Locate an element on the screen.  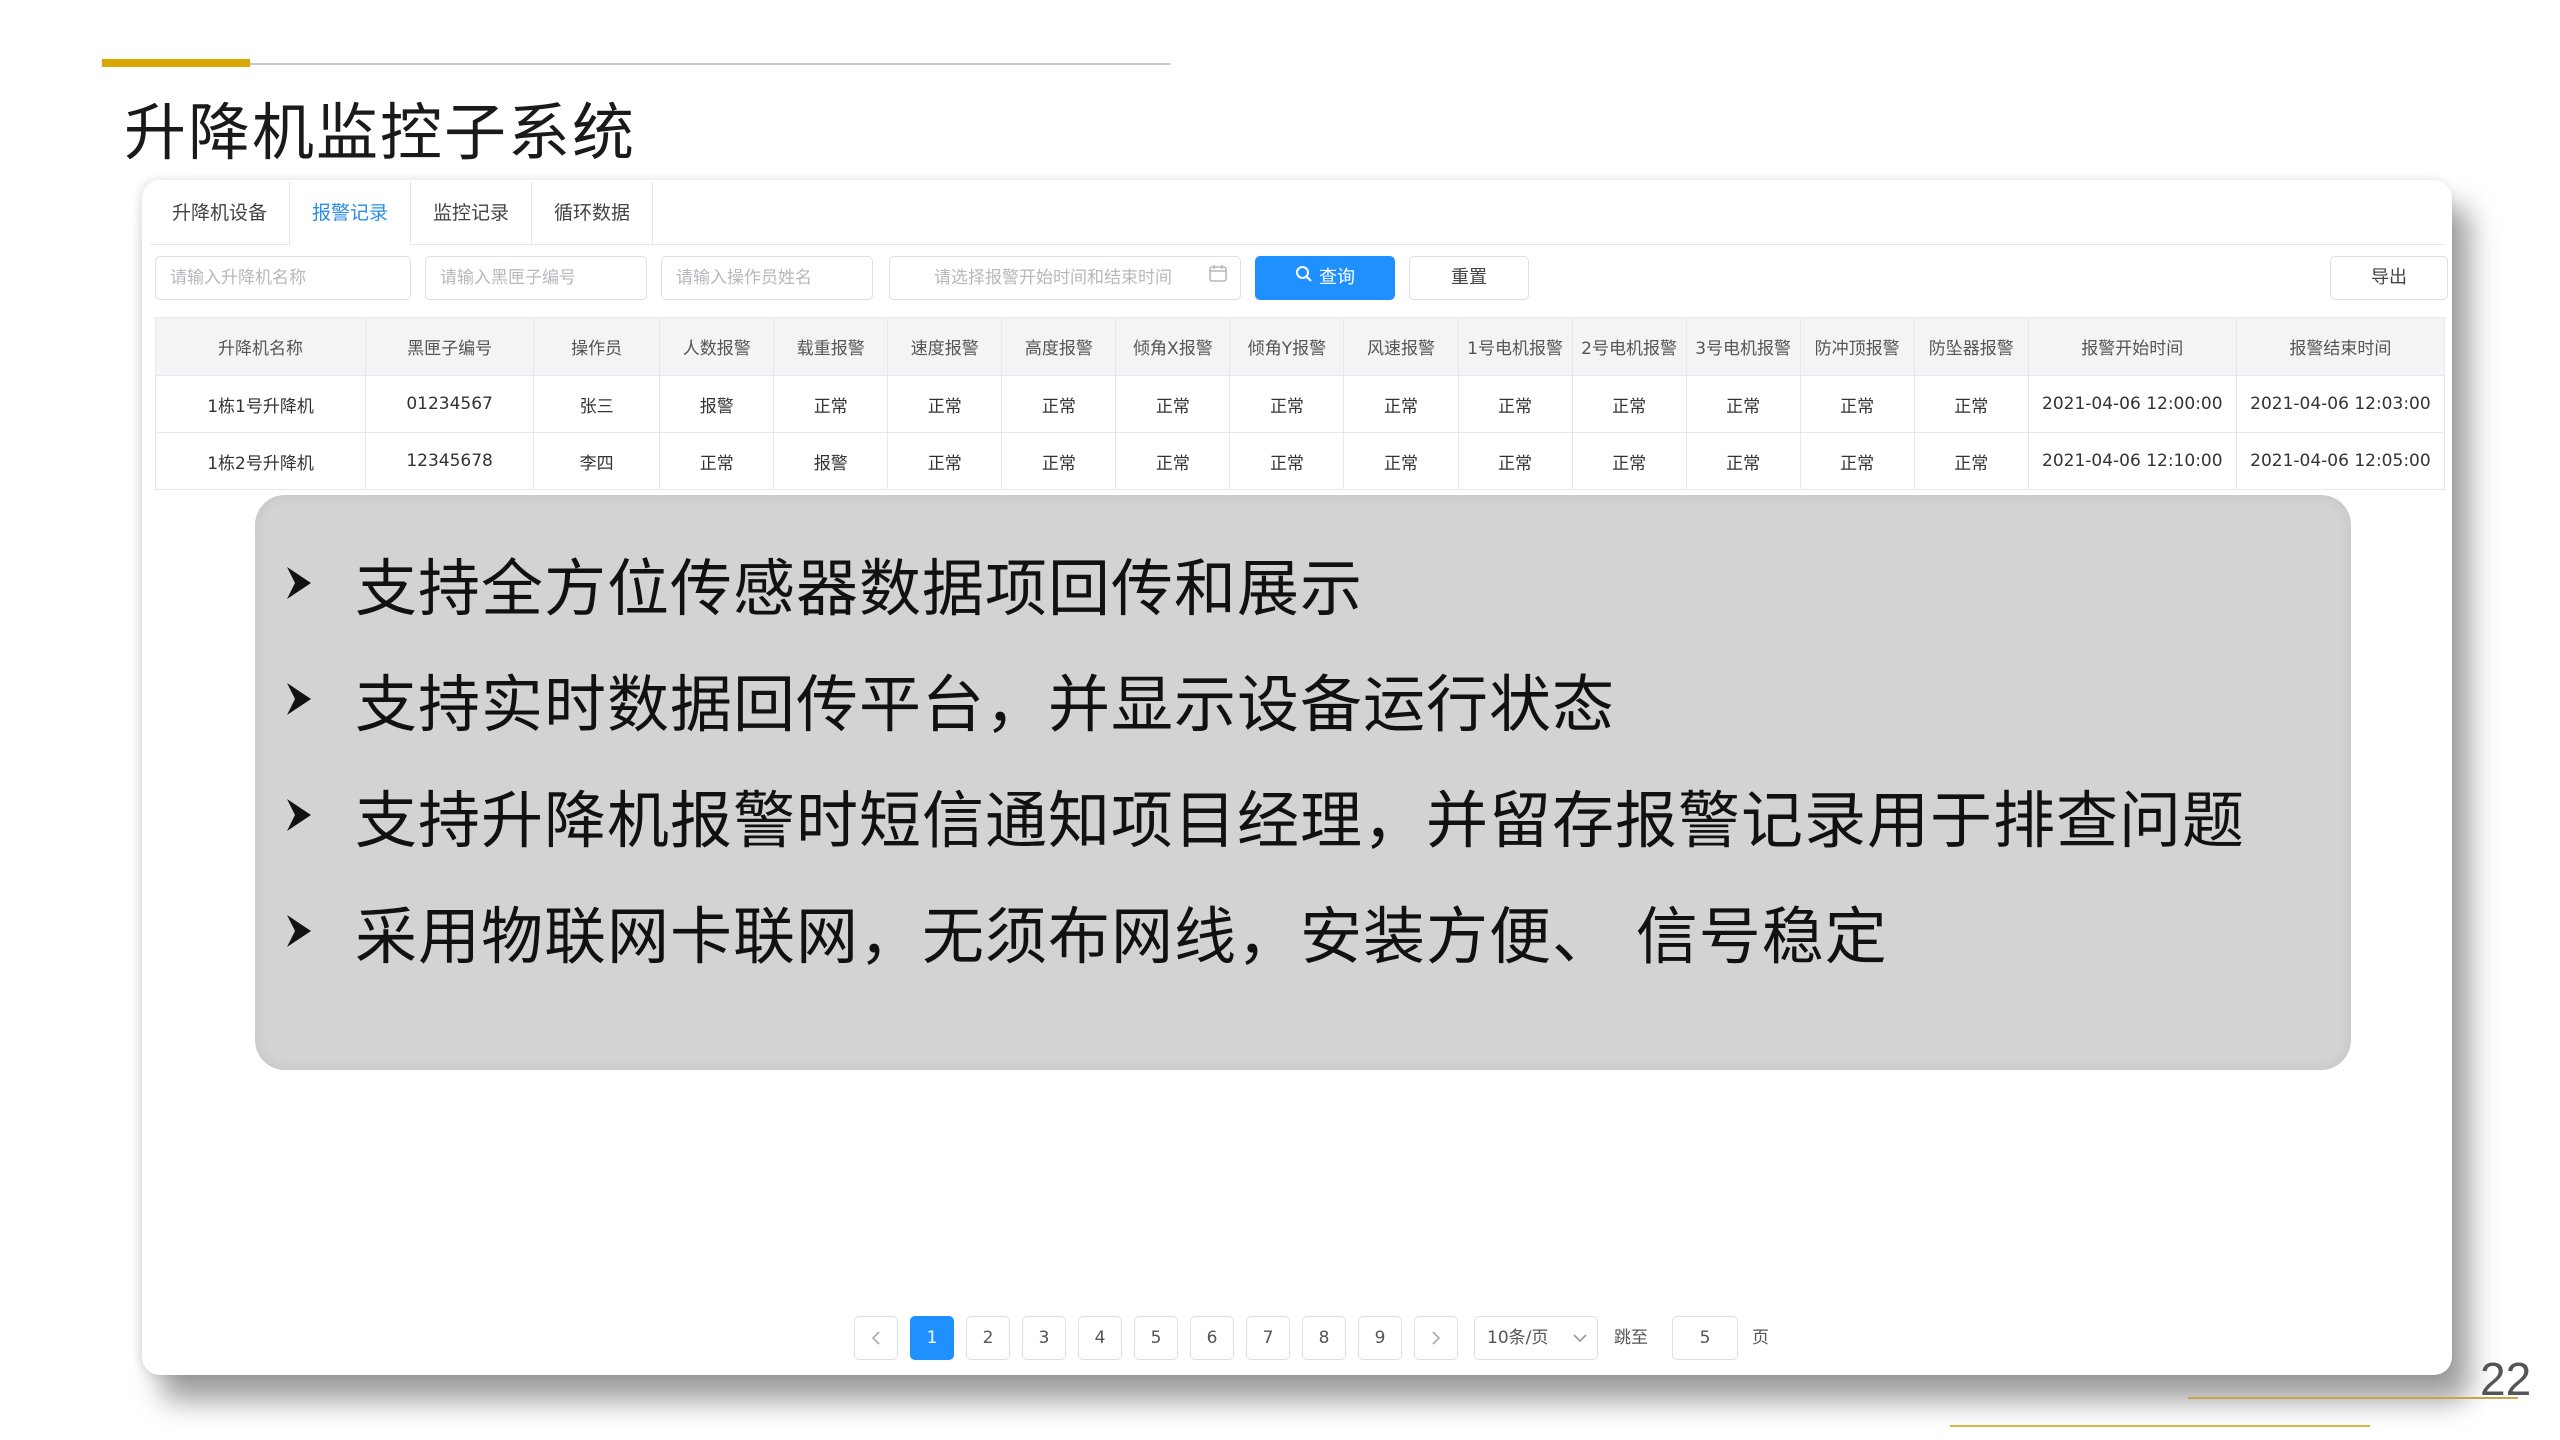
page-button-4: 4 is located at coordinates (1100, 1338).